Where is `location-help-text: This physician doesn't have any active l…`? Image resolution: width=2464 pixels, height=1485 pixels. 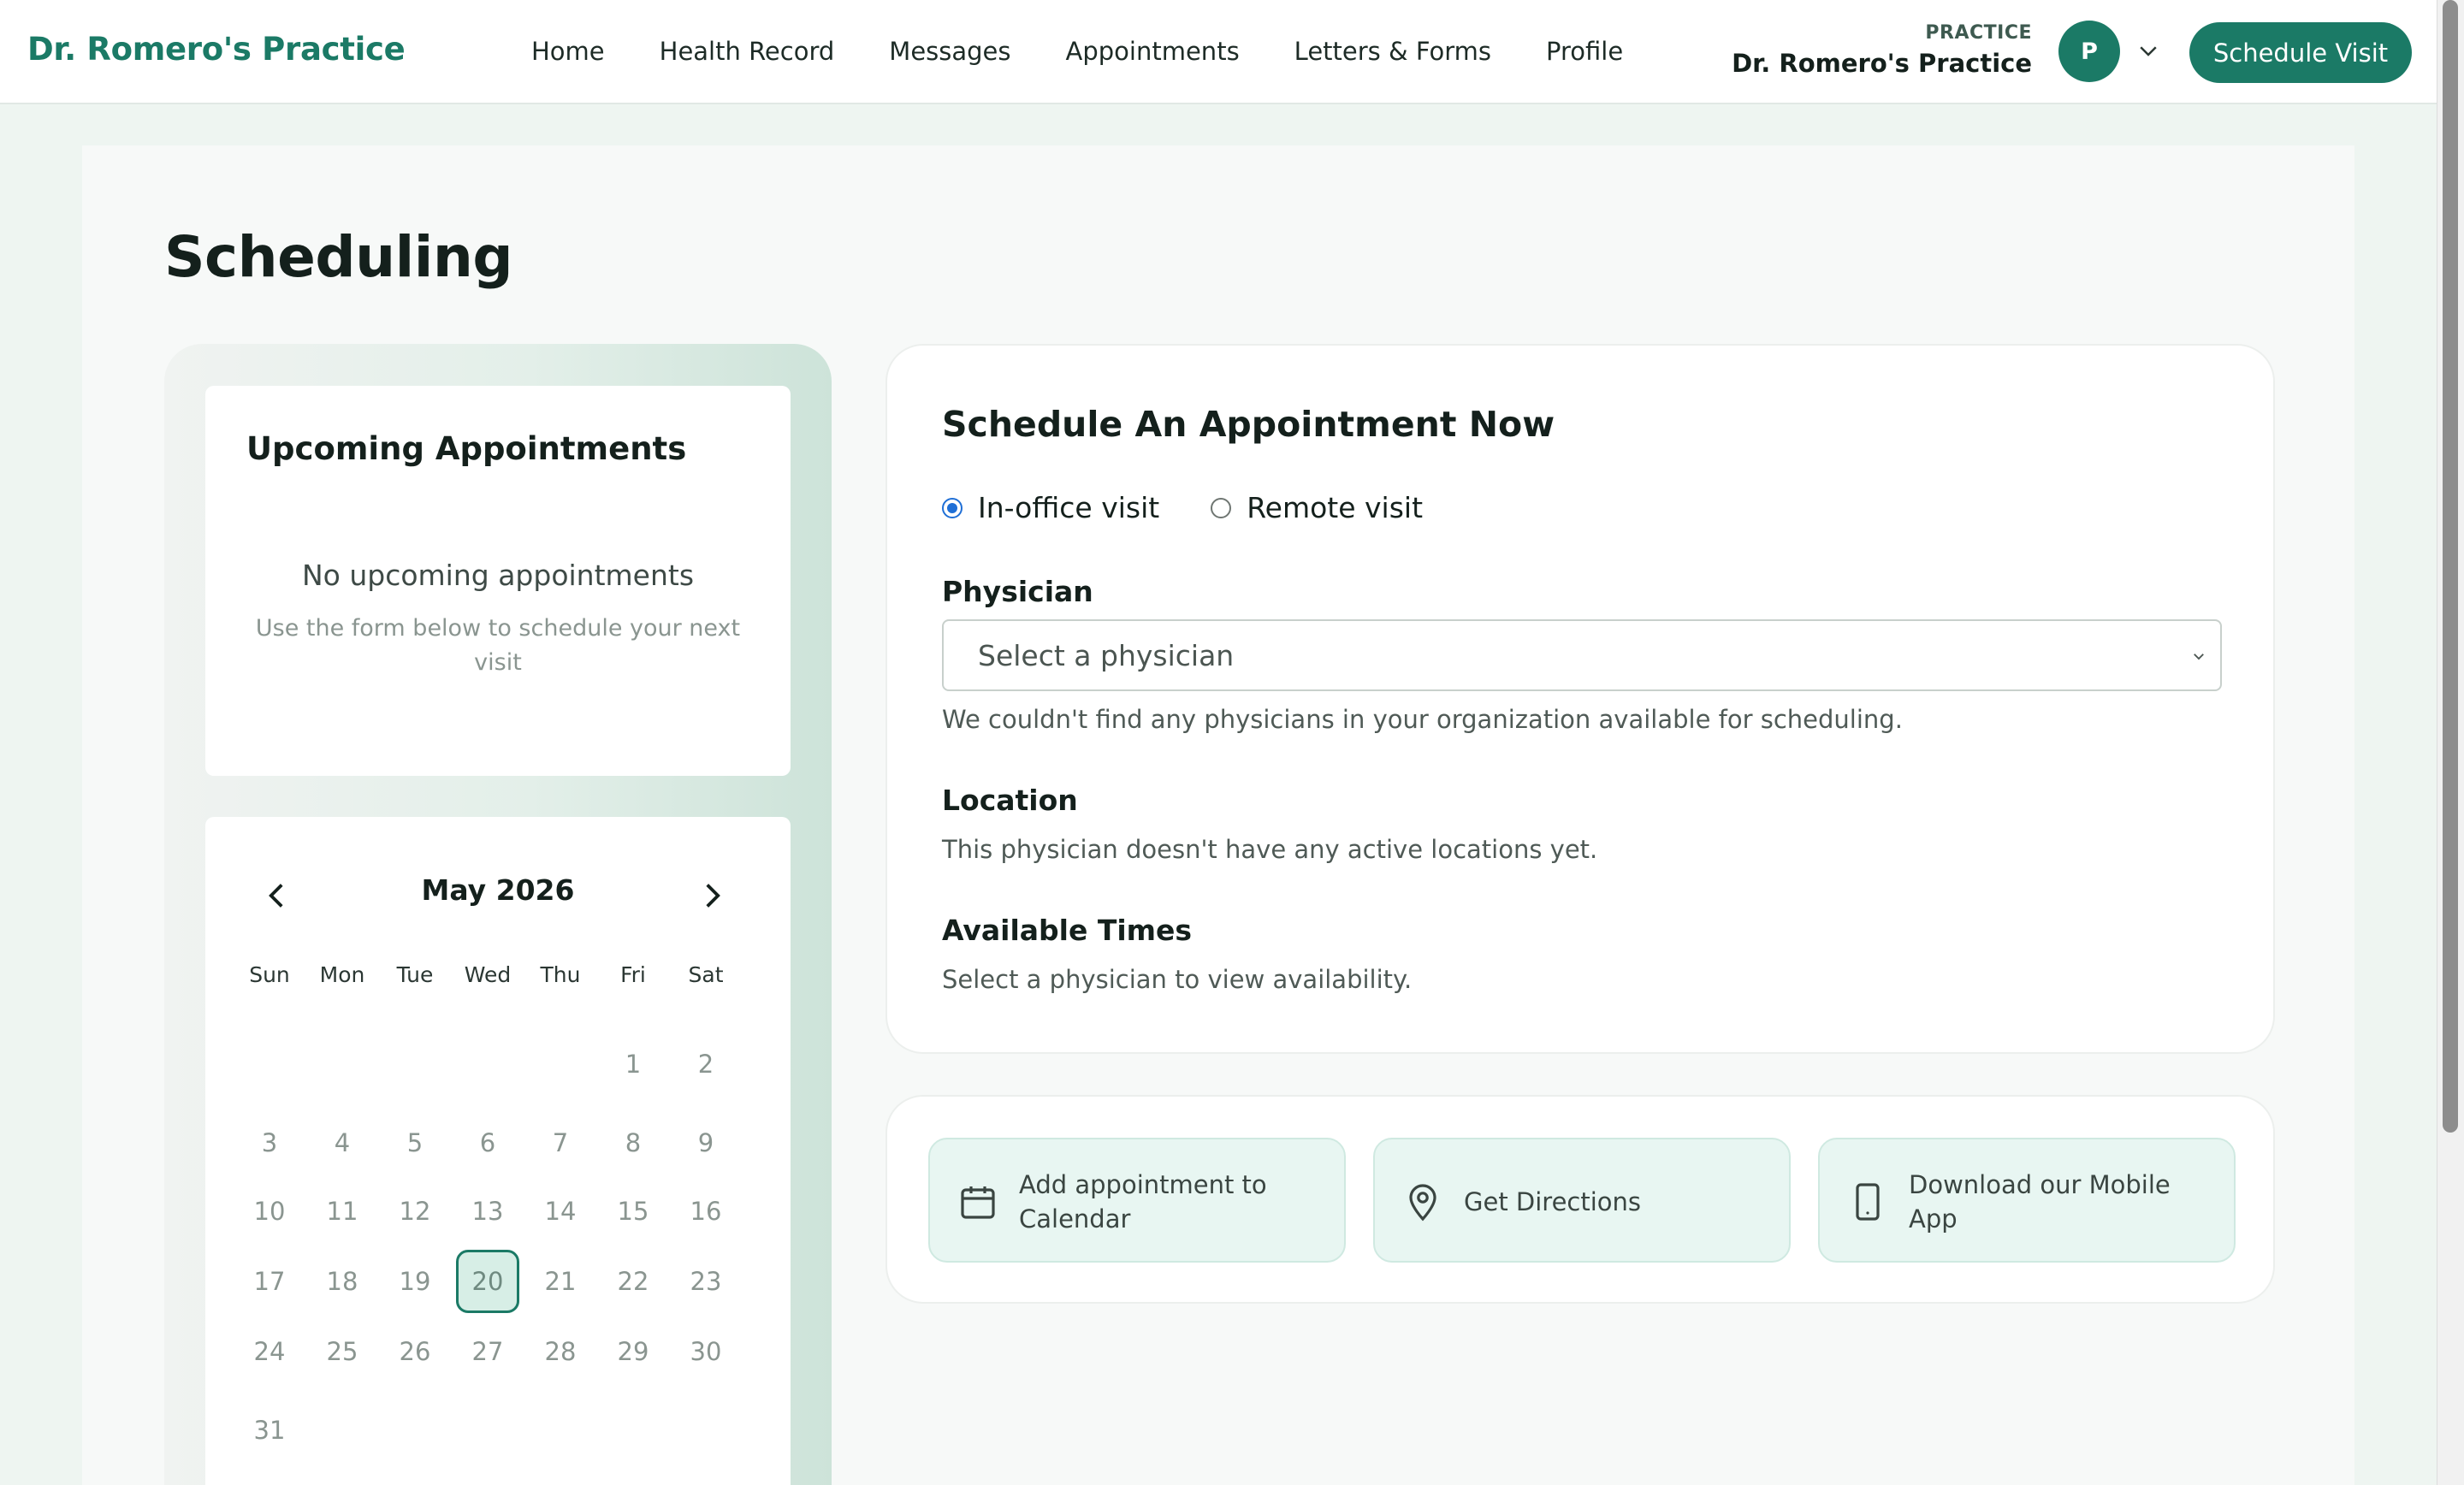
location-help-text: This physician doesn't have any active l… is located at coordinates (1270, 850).